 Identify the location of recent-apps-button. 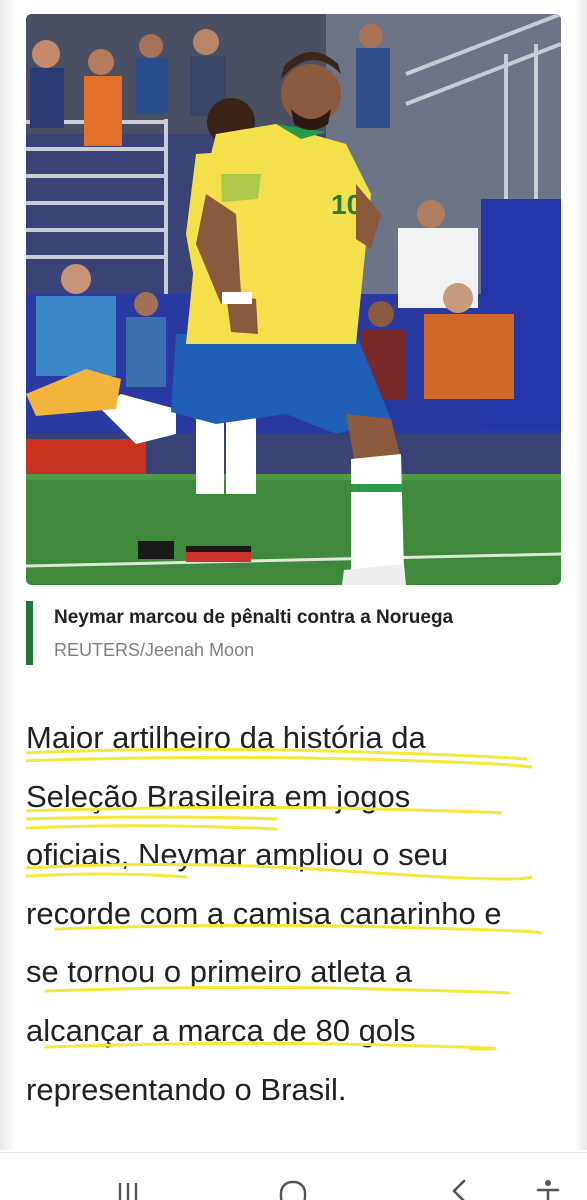
(128, 1188).